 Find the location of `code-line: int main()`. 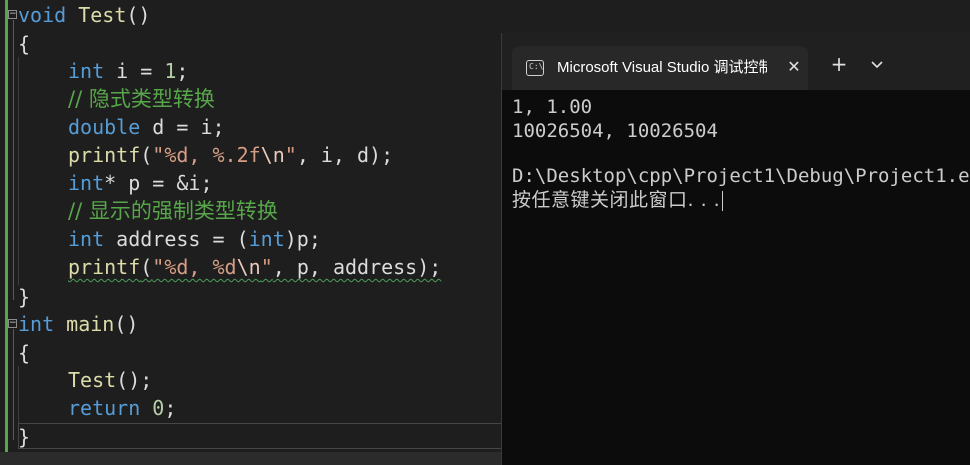

code-line: int main() is located at coordinates (78, 324).